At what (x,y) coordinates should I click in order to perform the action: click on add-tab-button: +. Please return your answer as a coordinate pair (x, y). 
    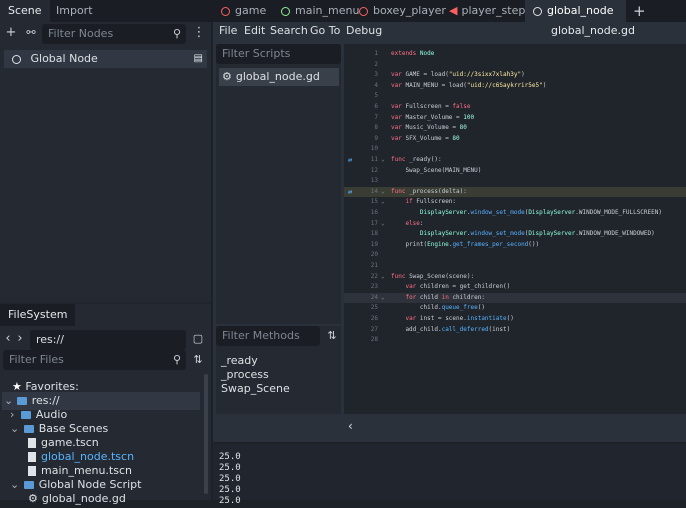
    Looking at the image, I should click on (639, 11).